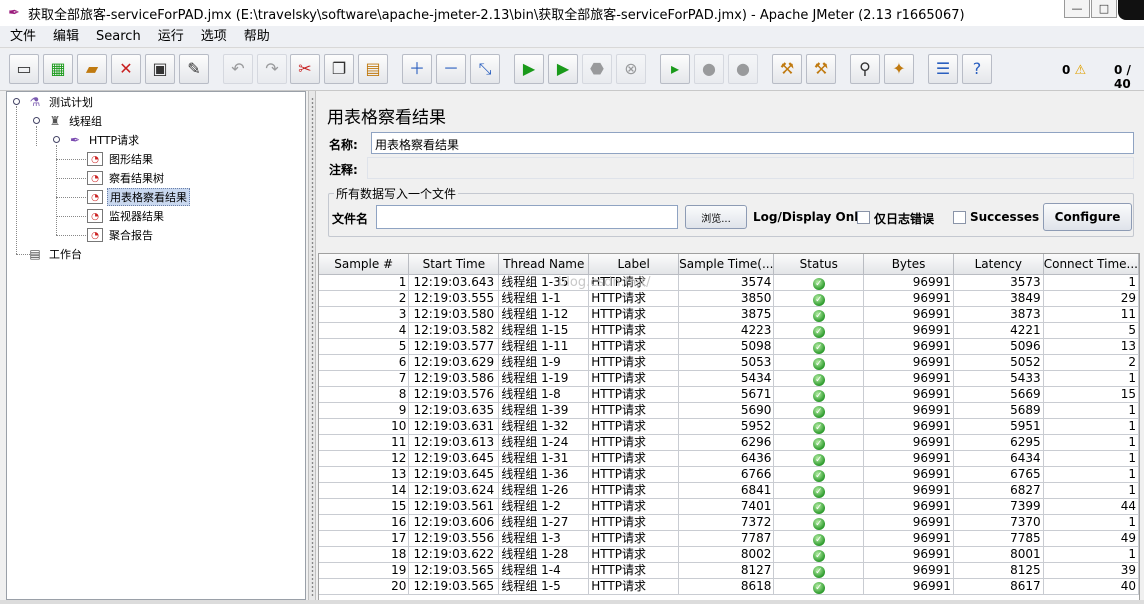 Image resolution: width=1144 pixels, height=604 pixels. Describe the element at coordinates (64, 37) in the screenshot. I see `menu-edit: 编辑` at that location.